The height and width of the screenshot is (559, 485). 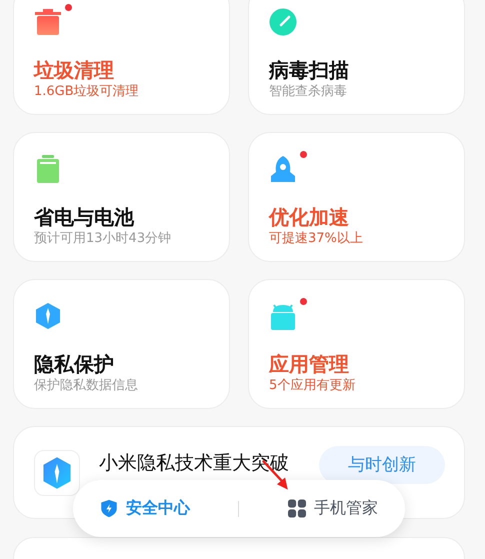 I want to click on card-title: 隐私保护, so click(x=74, y=364).